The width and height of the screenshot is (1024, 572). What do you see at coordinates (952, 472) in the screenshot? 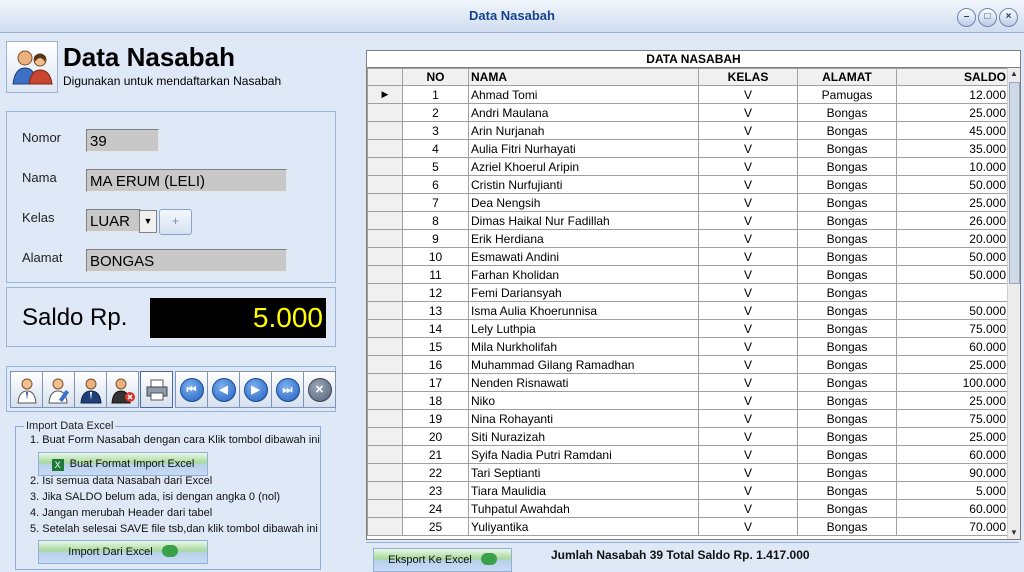
I see `cell-saldo: 90.000` at bounding box center [952, 472].